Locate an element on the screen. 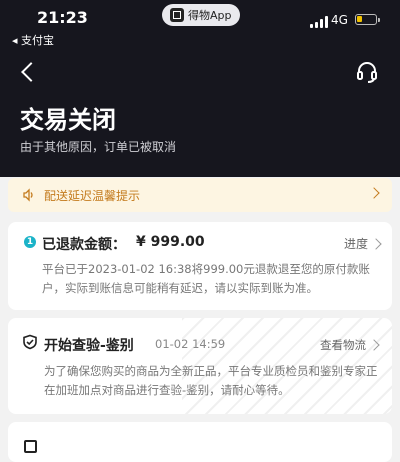 The height and width of the screenshot is (462, 400). step-badge: 1 is located at coordinates (30, 242).